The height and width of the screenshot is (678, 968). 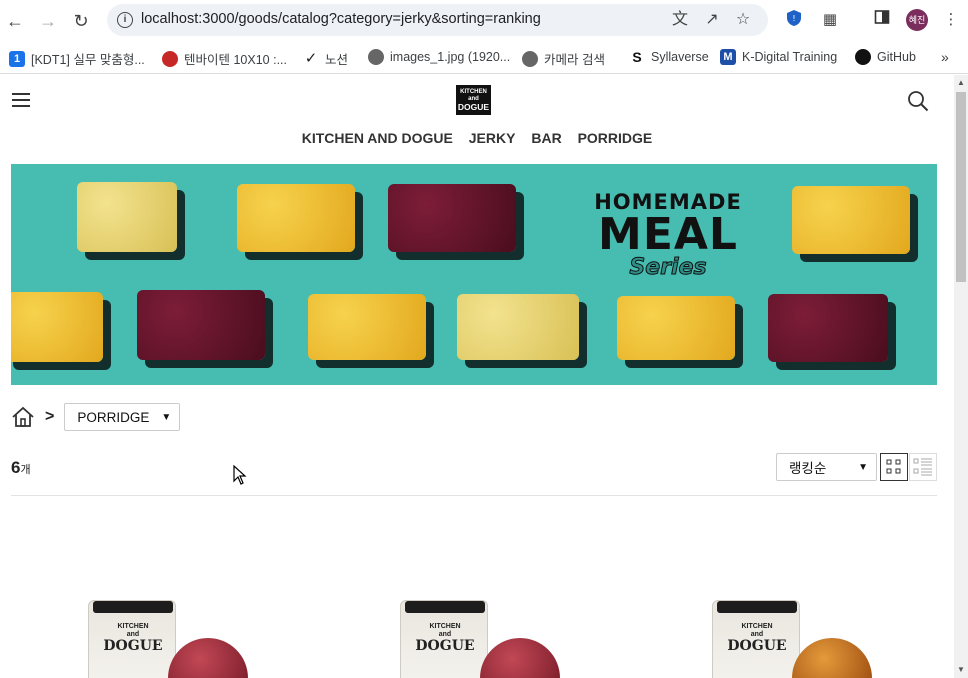 I want to click on list-view-icon, so click(x=922, y=467).